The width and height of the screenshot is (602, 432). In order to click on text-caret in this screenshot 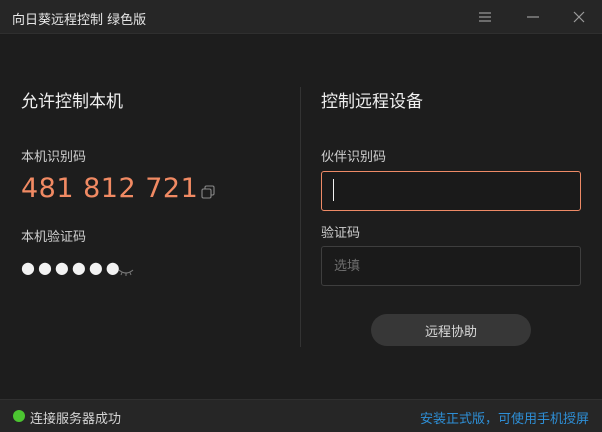, I will do `click(333, 190)`.